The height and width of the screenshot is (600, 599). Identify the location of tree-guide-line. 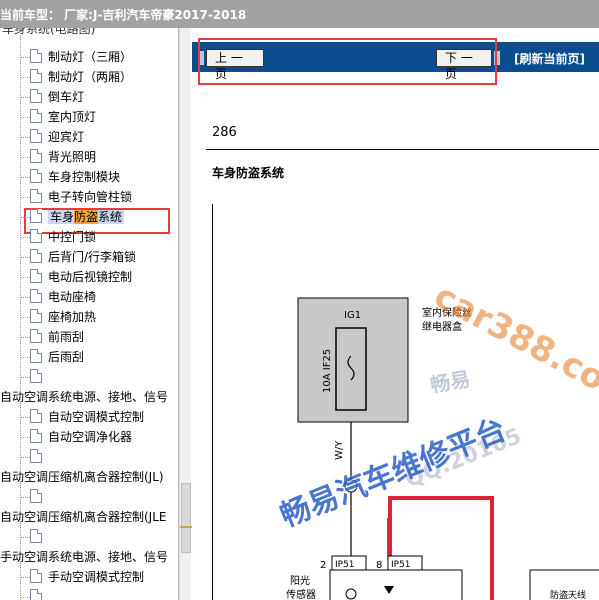
(20, 314).